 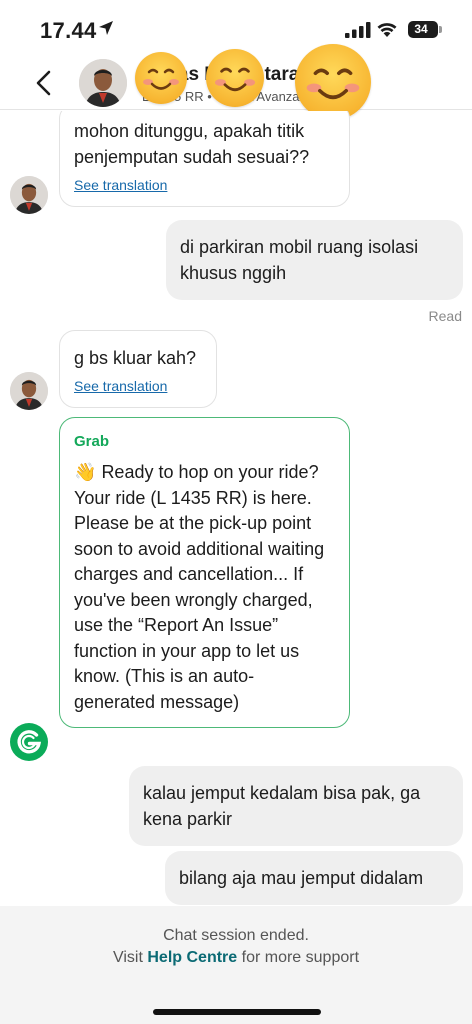 I want to click on message-text: bilang aja mau jemput didalam, so click(x=301, y=878).